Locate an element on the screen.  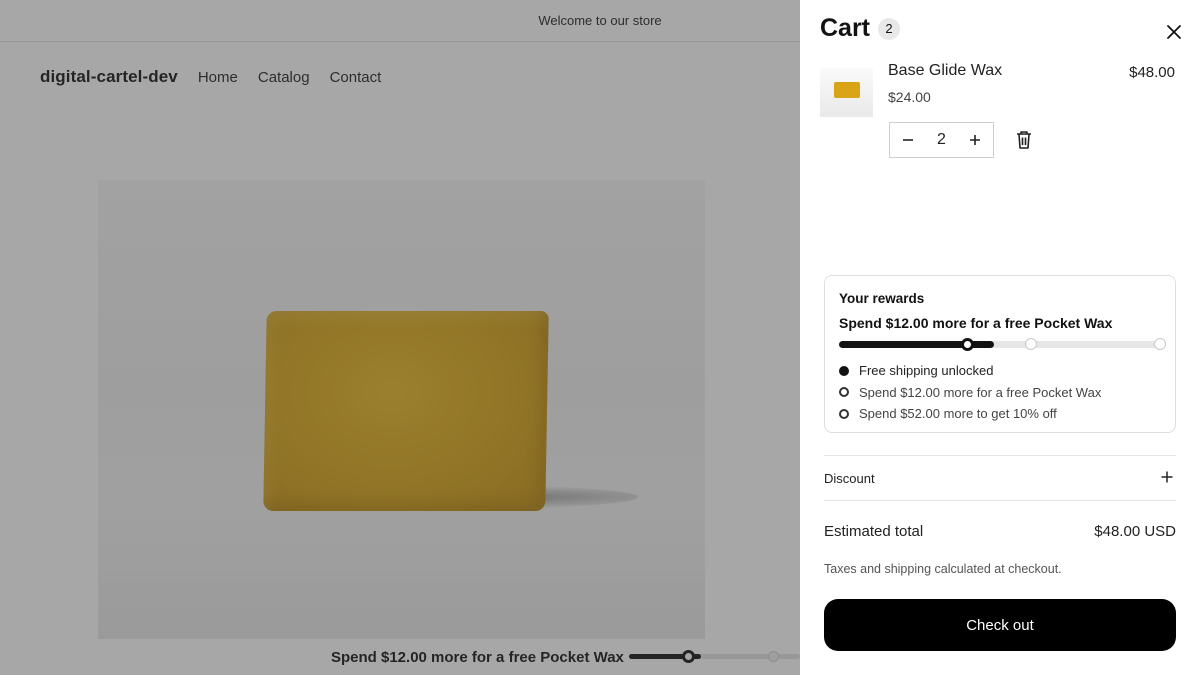
minus-icon is located at coordinates (907, 140).